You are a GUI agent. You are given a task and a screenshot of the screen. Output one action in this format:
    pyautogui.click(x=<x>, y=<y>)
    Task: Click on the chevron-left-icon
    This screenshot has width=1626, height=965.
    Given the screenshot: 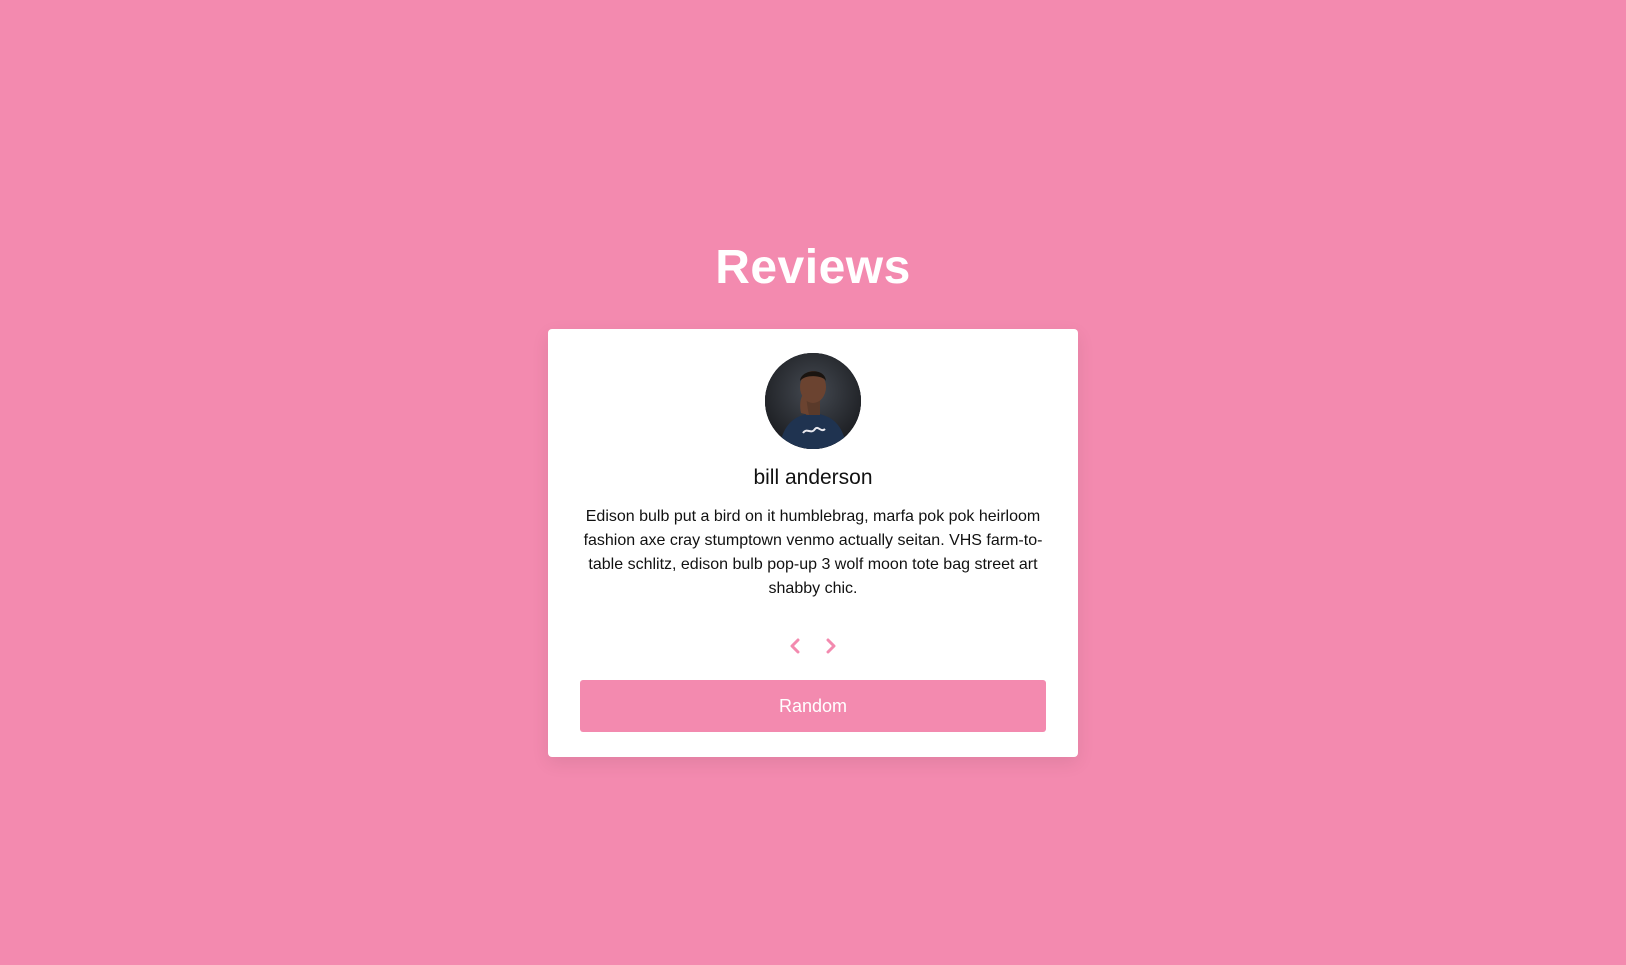 What is the action you would take?
    pyautogui.click(x=795, y=646)
    